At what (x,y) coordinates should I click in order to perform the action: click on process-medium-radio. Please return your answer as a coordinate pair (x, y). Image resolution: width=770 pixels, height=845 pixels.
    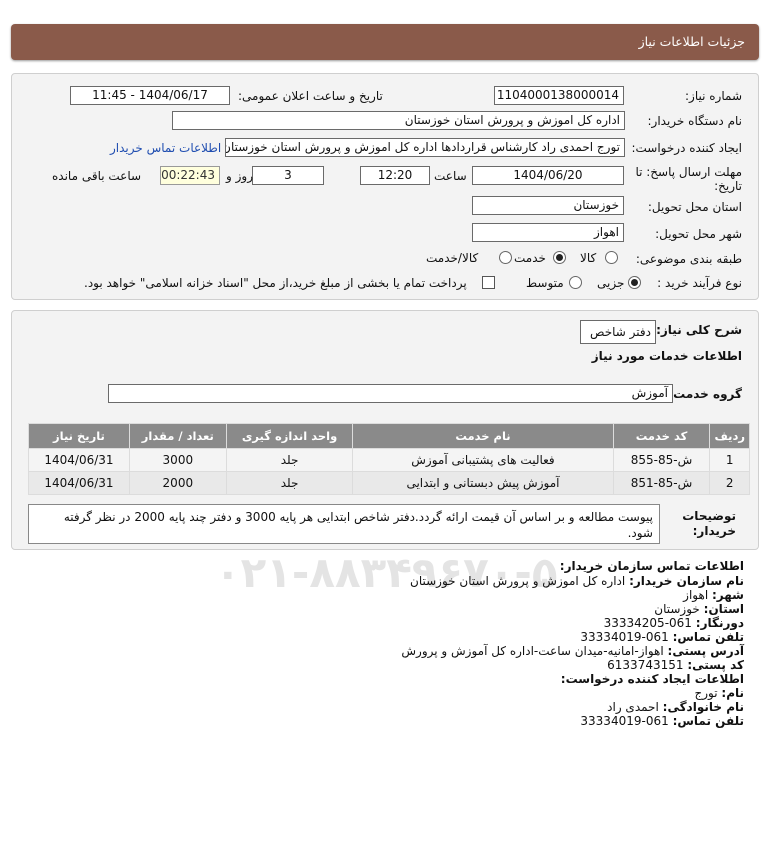
    Looking at the image, I should click on (575, 282).